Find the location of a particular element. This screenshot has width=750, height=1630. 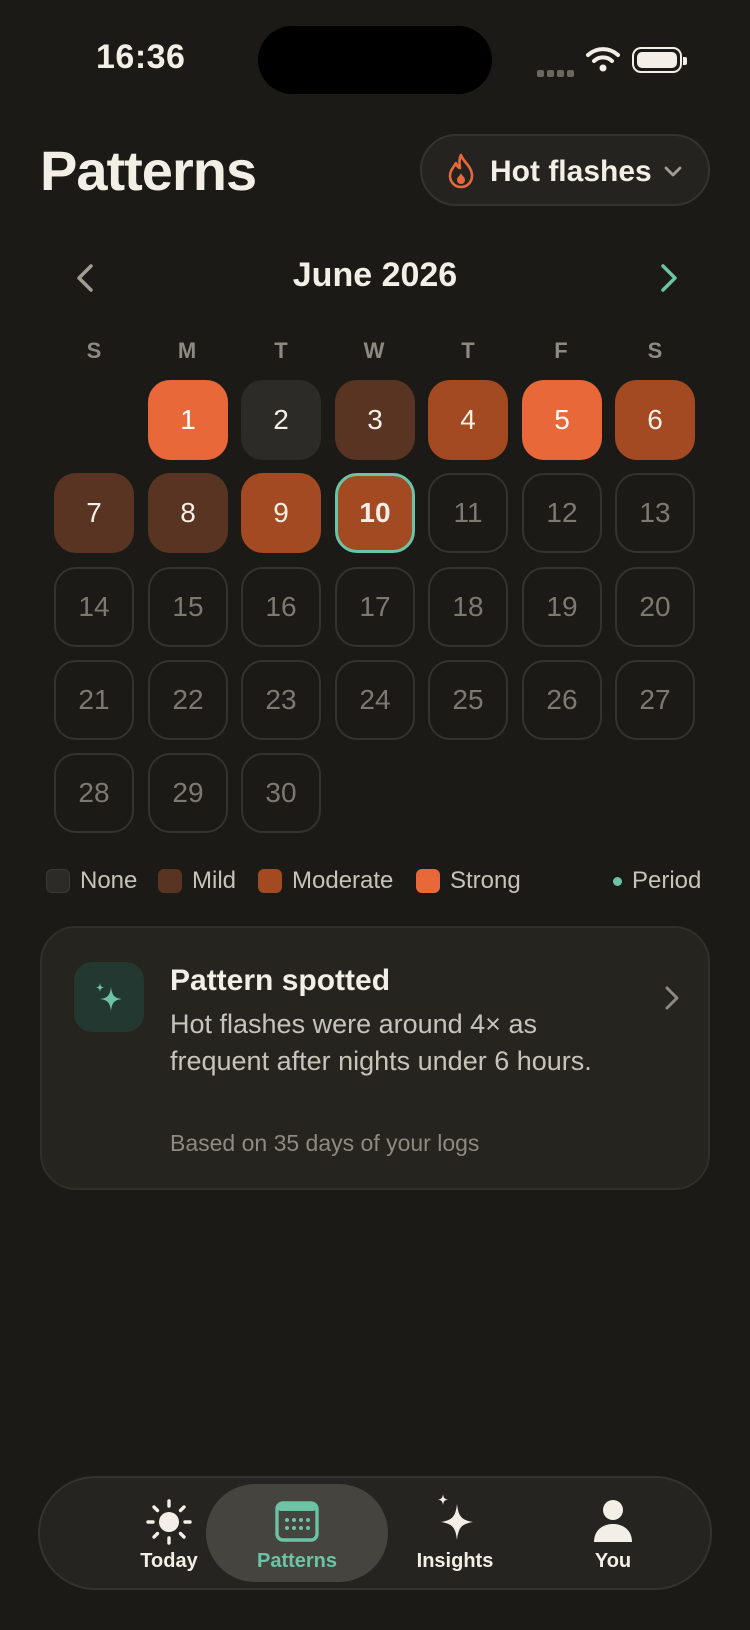

flame-icon is located at coordinates (461, 171).